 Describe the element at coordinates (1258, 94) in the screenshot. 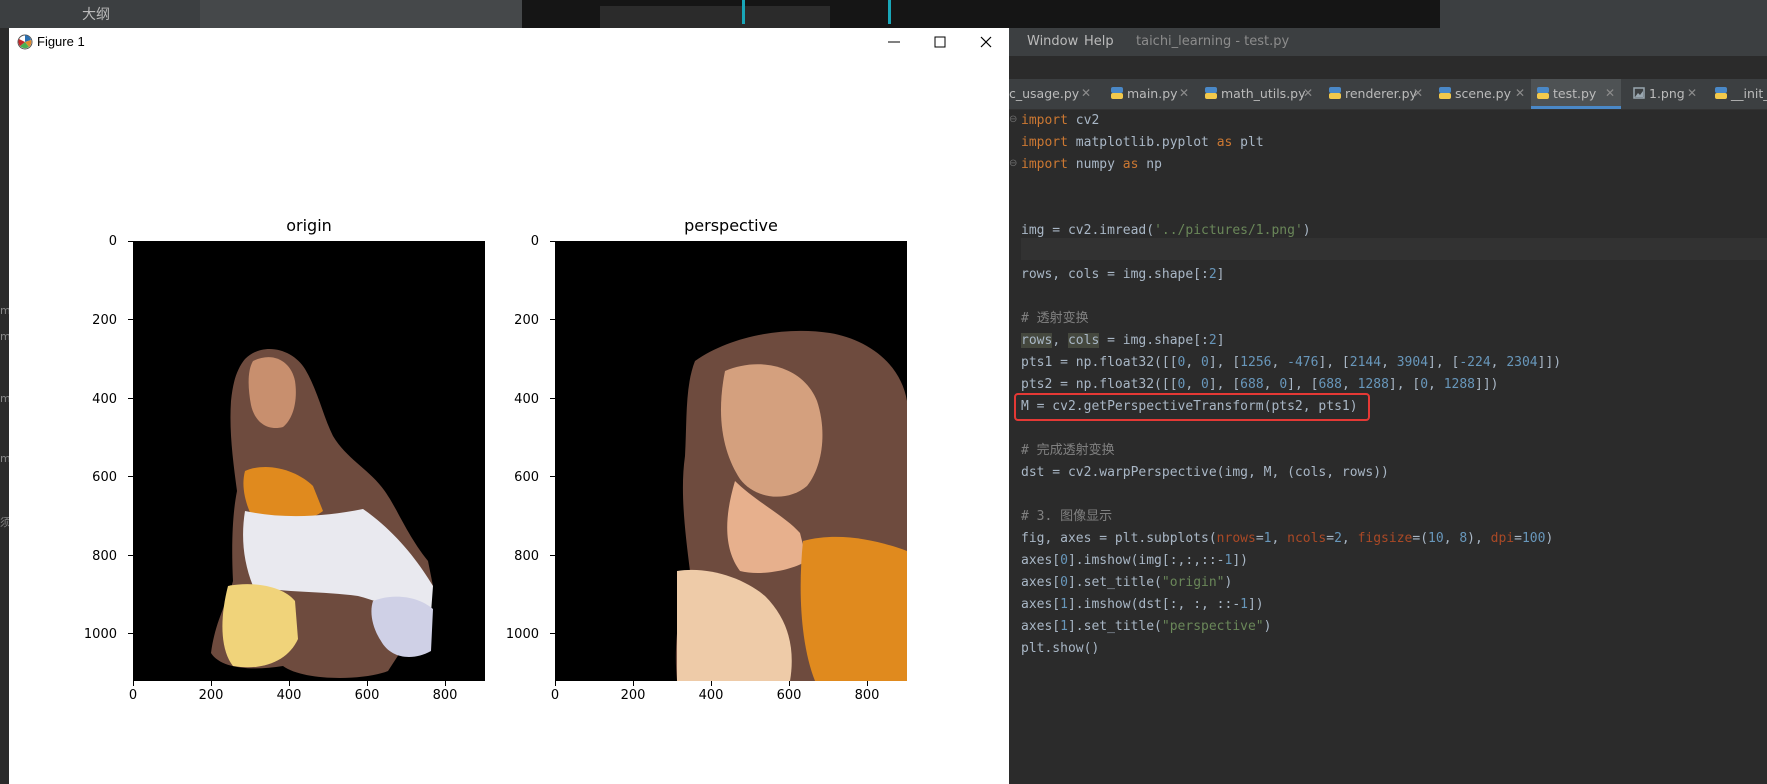

I see `tab-math-utils: math_utils.py ✕` at that location.